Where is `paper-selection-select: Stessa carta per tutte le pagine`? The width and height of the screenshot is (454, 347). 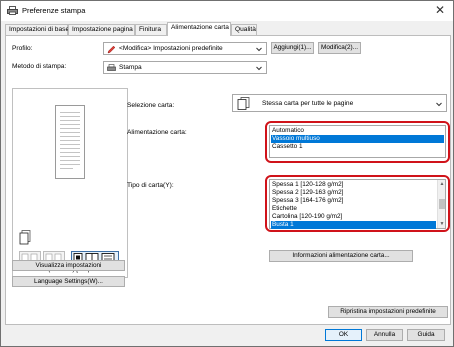
paper-selection-select: Stessa carta per tutte le pagine is located at coordinates (339, 103).